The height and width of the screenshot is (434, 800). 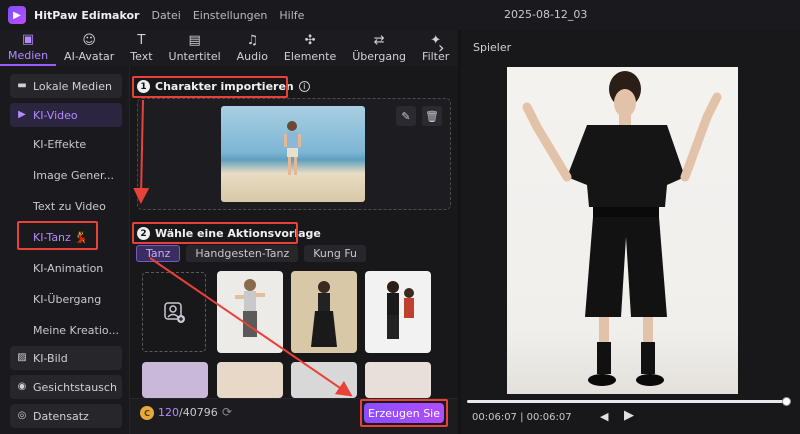 I want to click on time-current: 00:06:07, so click(x=494, y=417).